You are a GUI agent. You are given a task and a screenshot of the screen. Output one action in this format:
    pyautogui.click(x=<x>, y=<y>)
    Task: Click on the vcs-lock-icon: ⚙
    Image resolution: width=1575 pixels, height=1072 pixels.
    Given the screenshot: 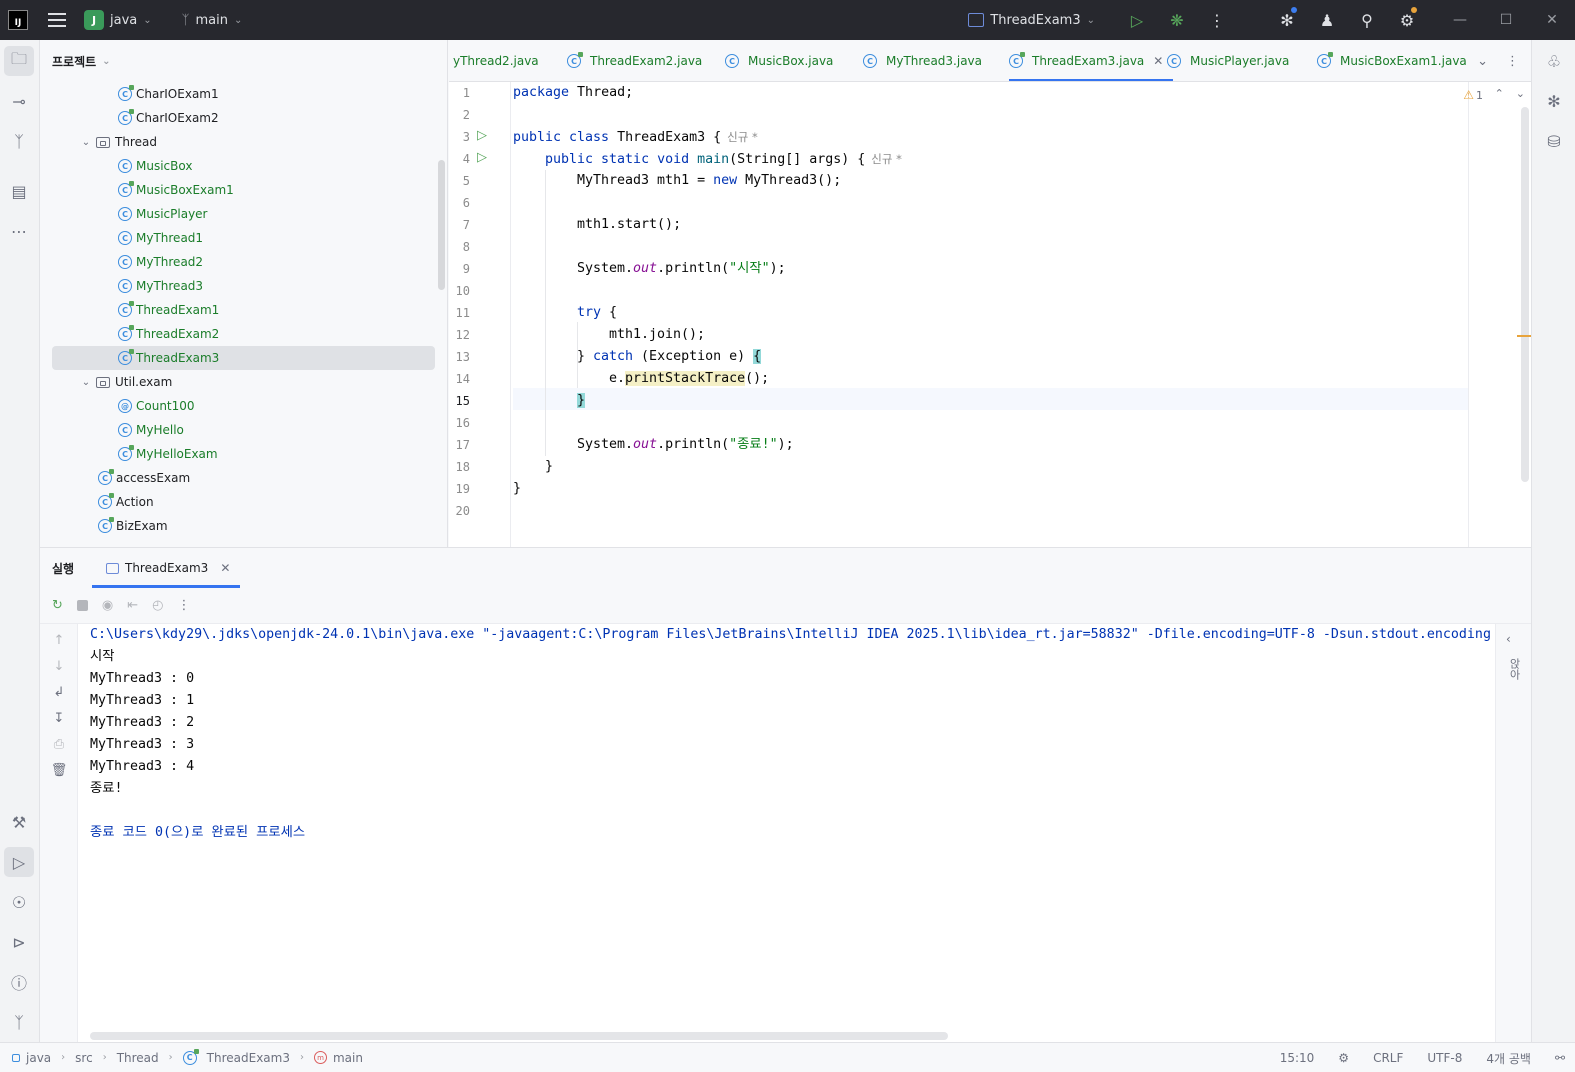 What is the action you would take?
    pyautogui.click(x=1343, y=1058)
    